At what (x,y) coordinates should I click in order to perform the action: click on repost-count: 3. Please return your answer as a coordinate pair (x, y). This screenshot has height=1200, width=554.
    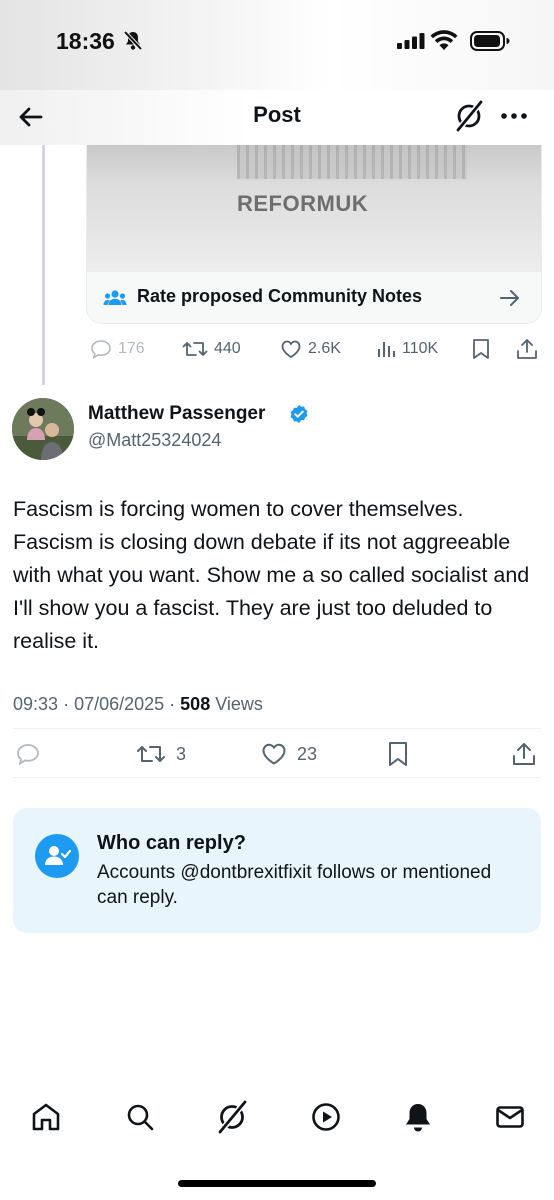
    Looking at the image, I should click on (181, 753).